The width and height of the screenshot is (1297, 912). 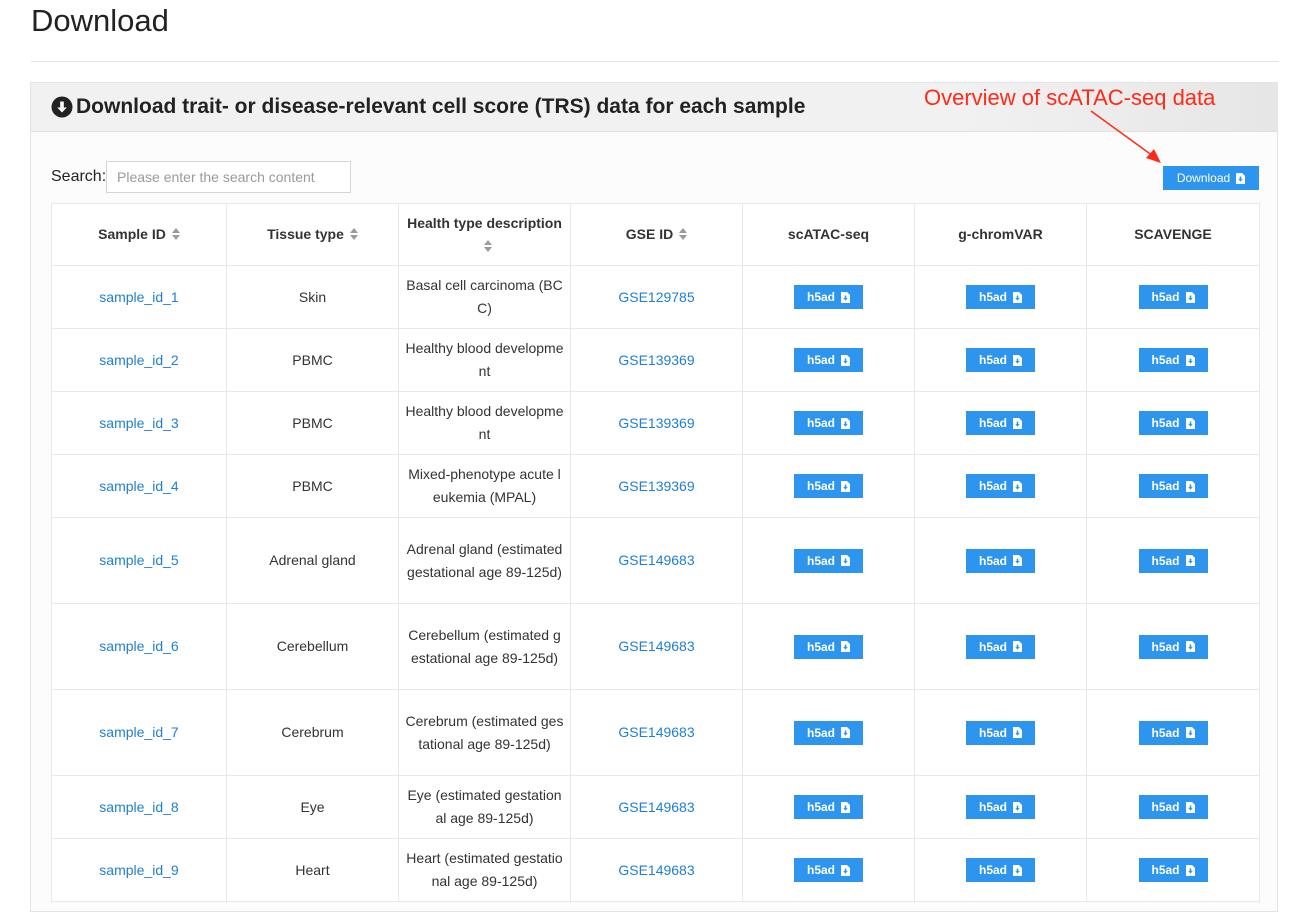 I want to click on cell-sample-id: sample_id_2, so click(x=139, y=360).